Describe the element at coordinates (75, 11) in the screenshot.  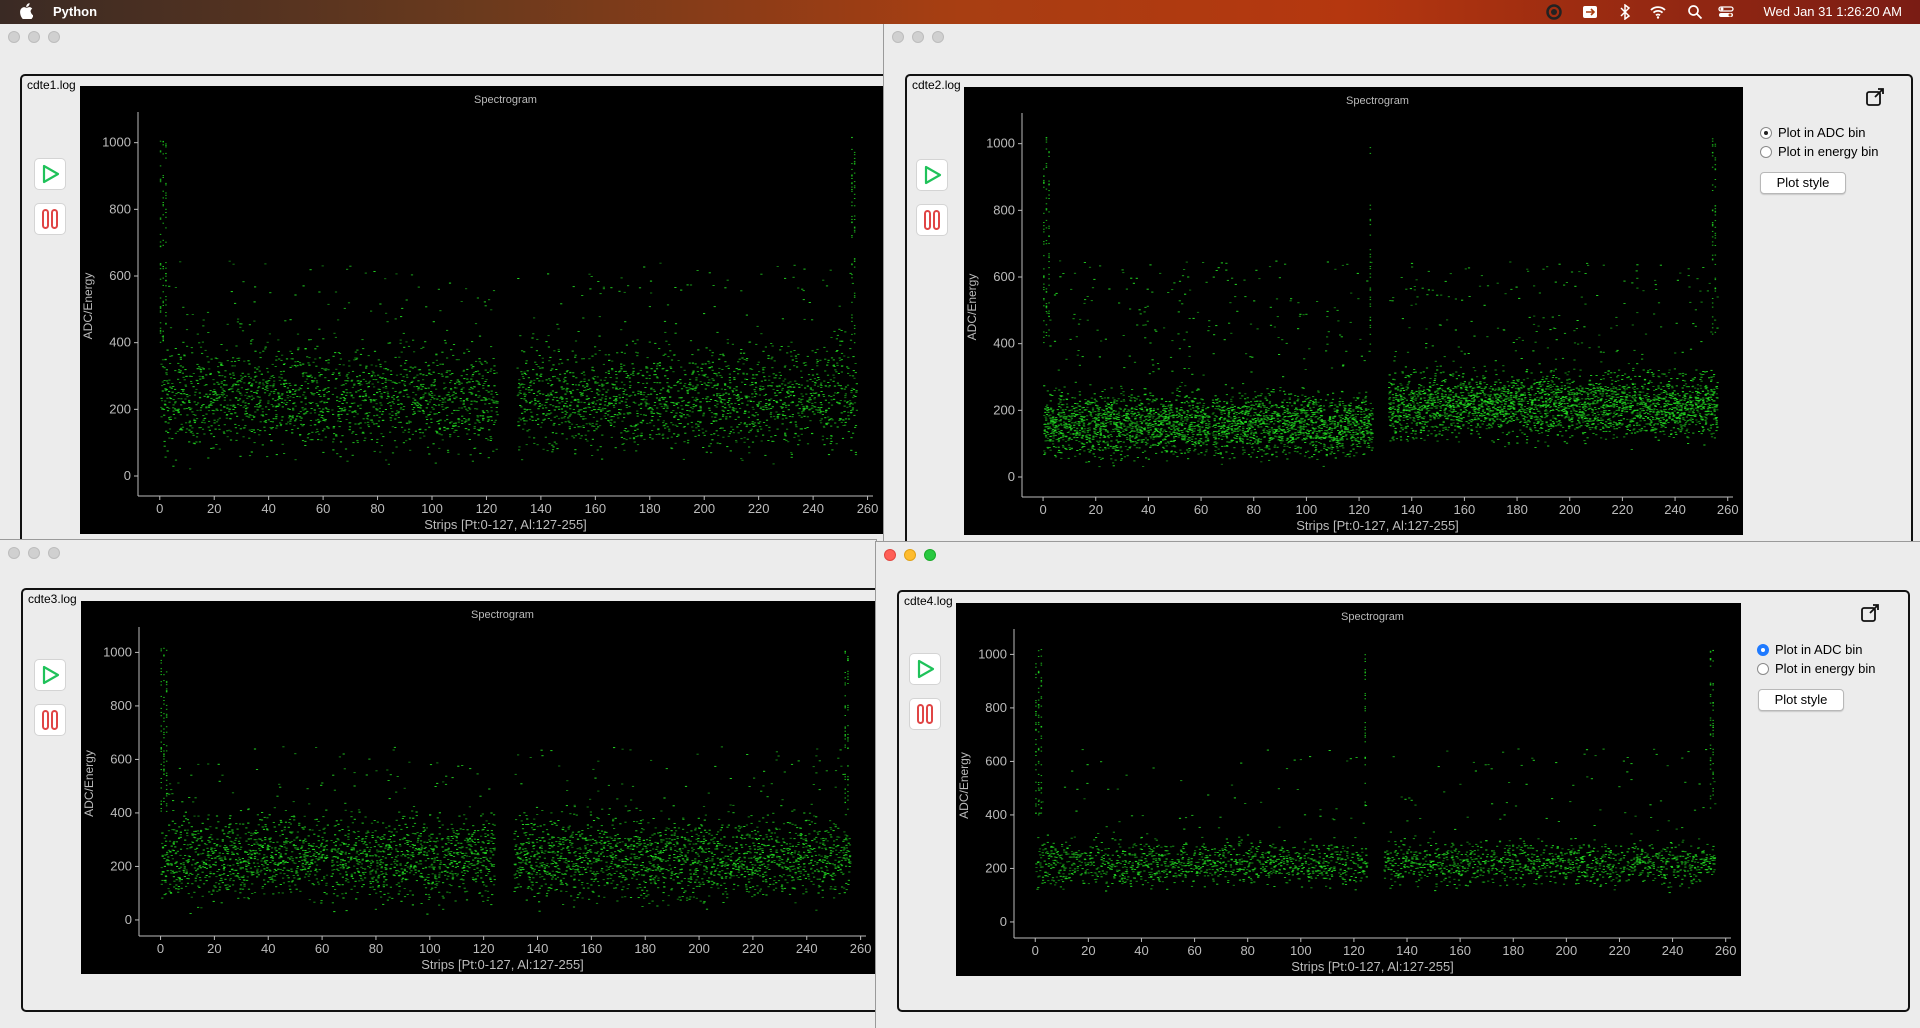
I see `app-name: Python` at that location.